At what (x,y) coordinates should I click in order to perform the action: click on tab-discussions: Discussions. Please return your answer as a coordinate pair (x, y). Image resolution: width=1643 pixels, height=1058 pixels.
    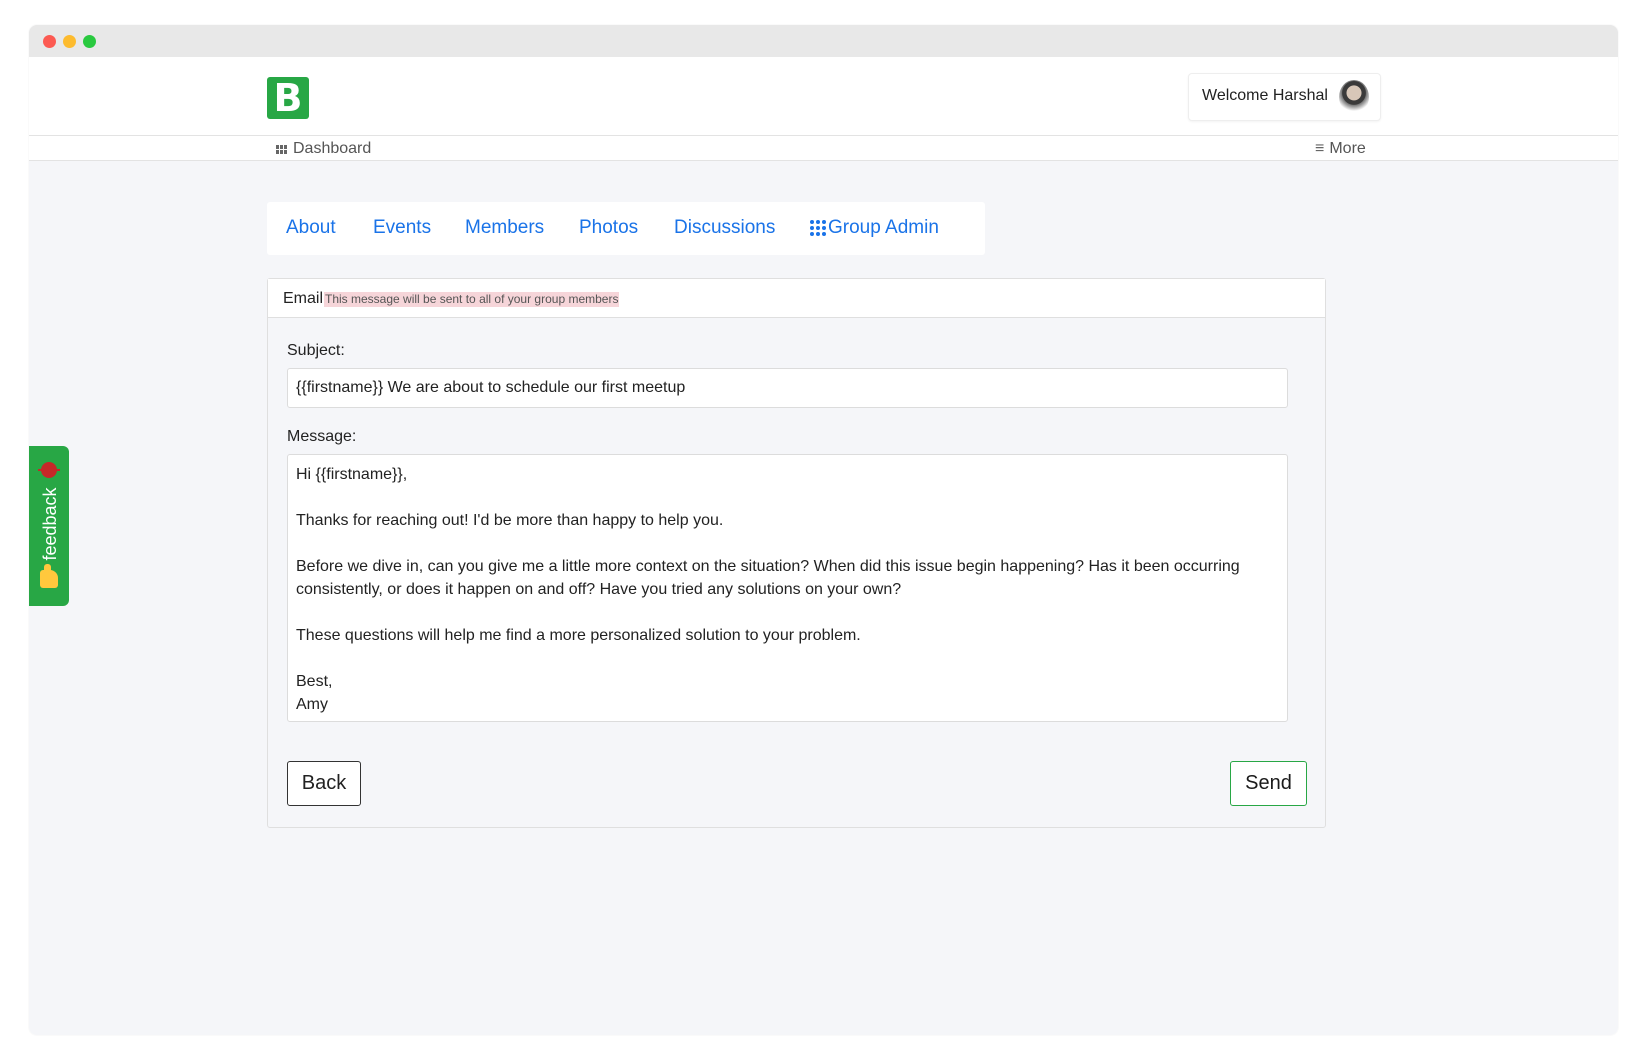
    Looking at the image, I should click on (724, 228).